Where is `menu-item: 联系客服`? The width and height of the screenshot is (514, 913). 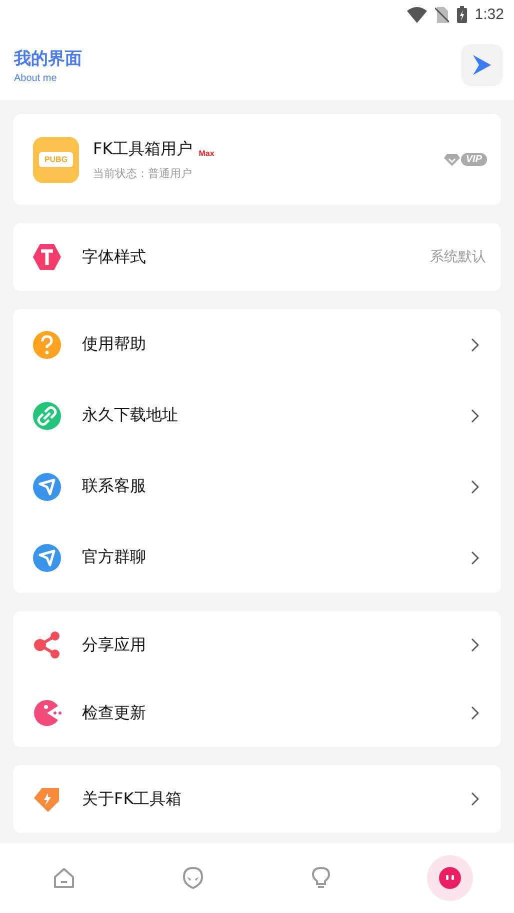
menu-item: 联系客服 is located at coordinates (257, 486).